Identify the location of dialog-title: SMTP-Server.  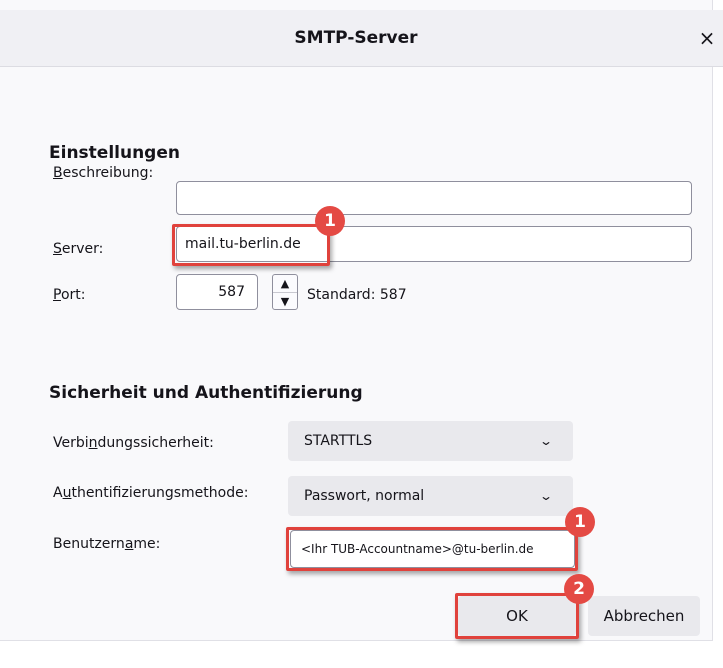
(356, 38).